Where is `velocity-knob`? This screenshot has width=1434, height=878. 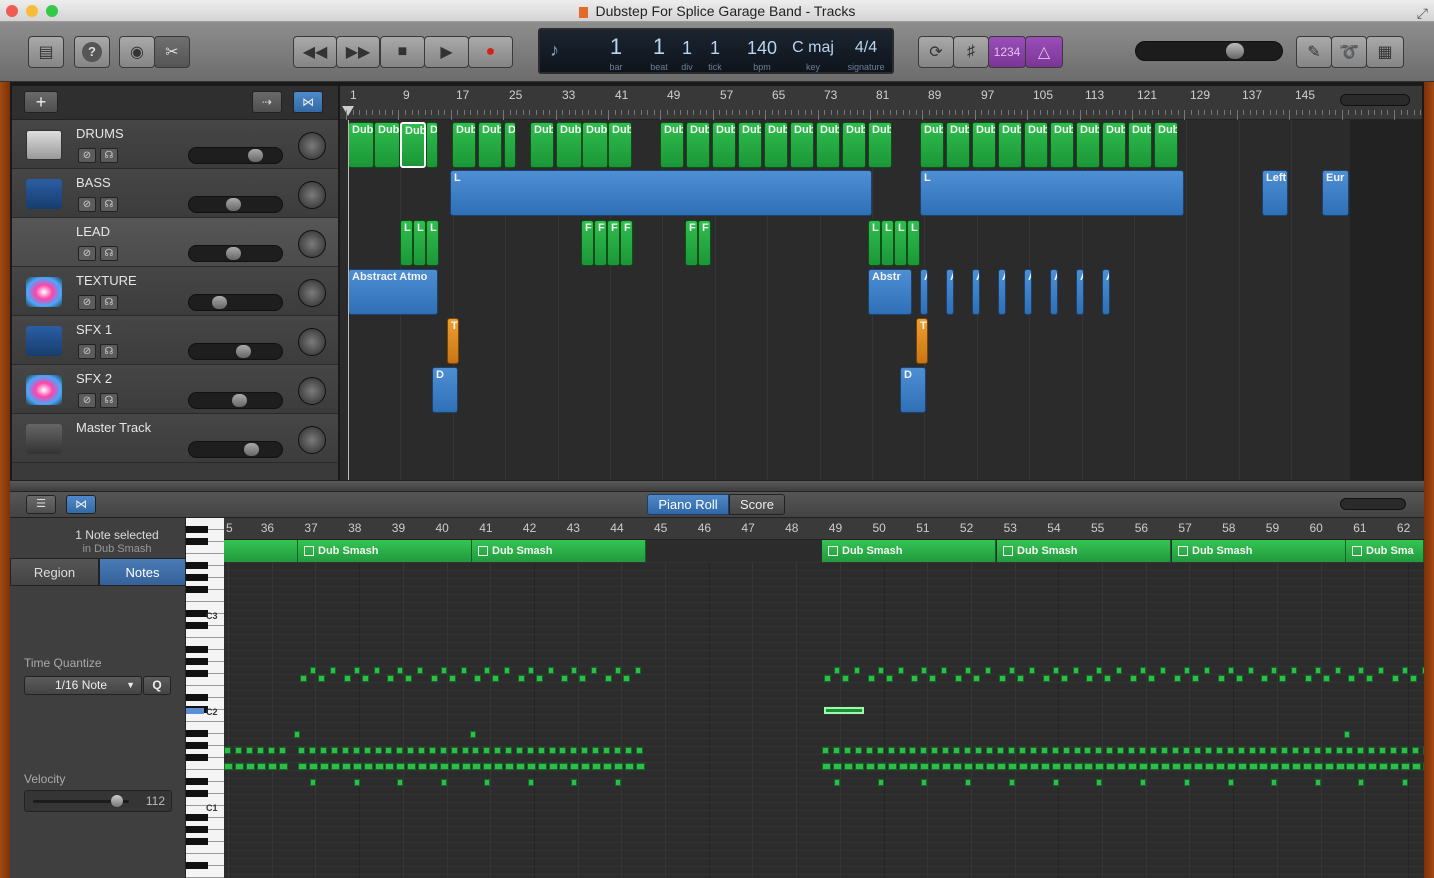 velocity-knob is located at coordinates (117, 801).